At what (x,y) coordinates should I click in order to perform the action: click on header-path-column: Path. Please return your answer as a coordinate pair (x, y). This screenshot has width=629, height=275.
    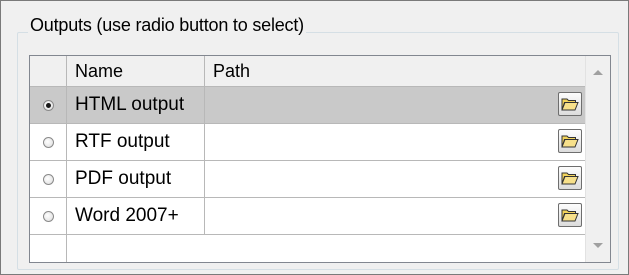
    Looking at the image, I should click on (395, 71).